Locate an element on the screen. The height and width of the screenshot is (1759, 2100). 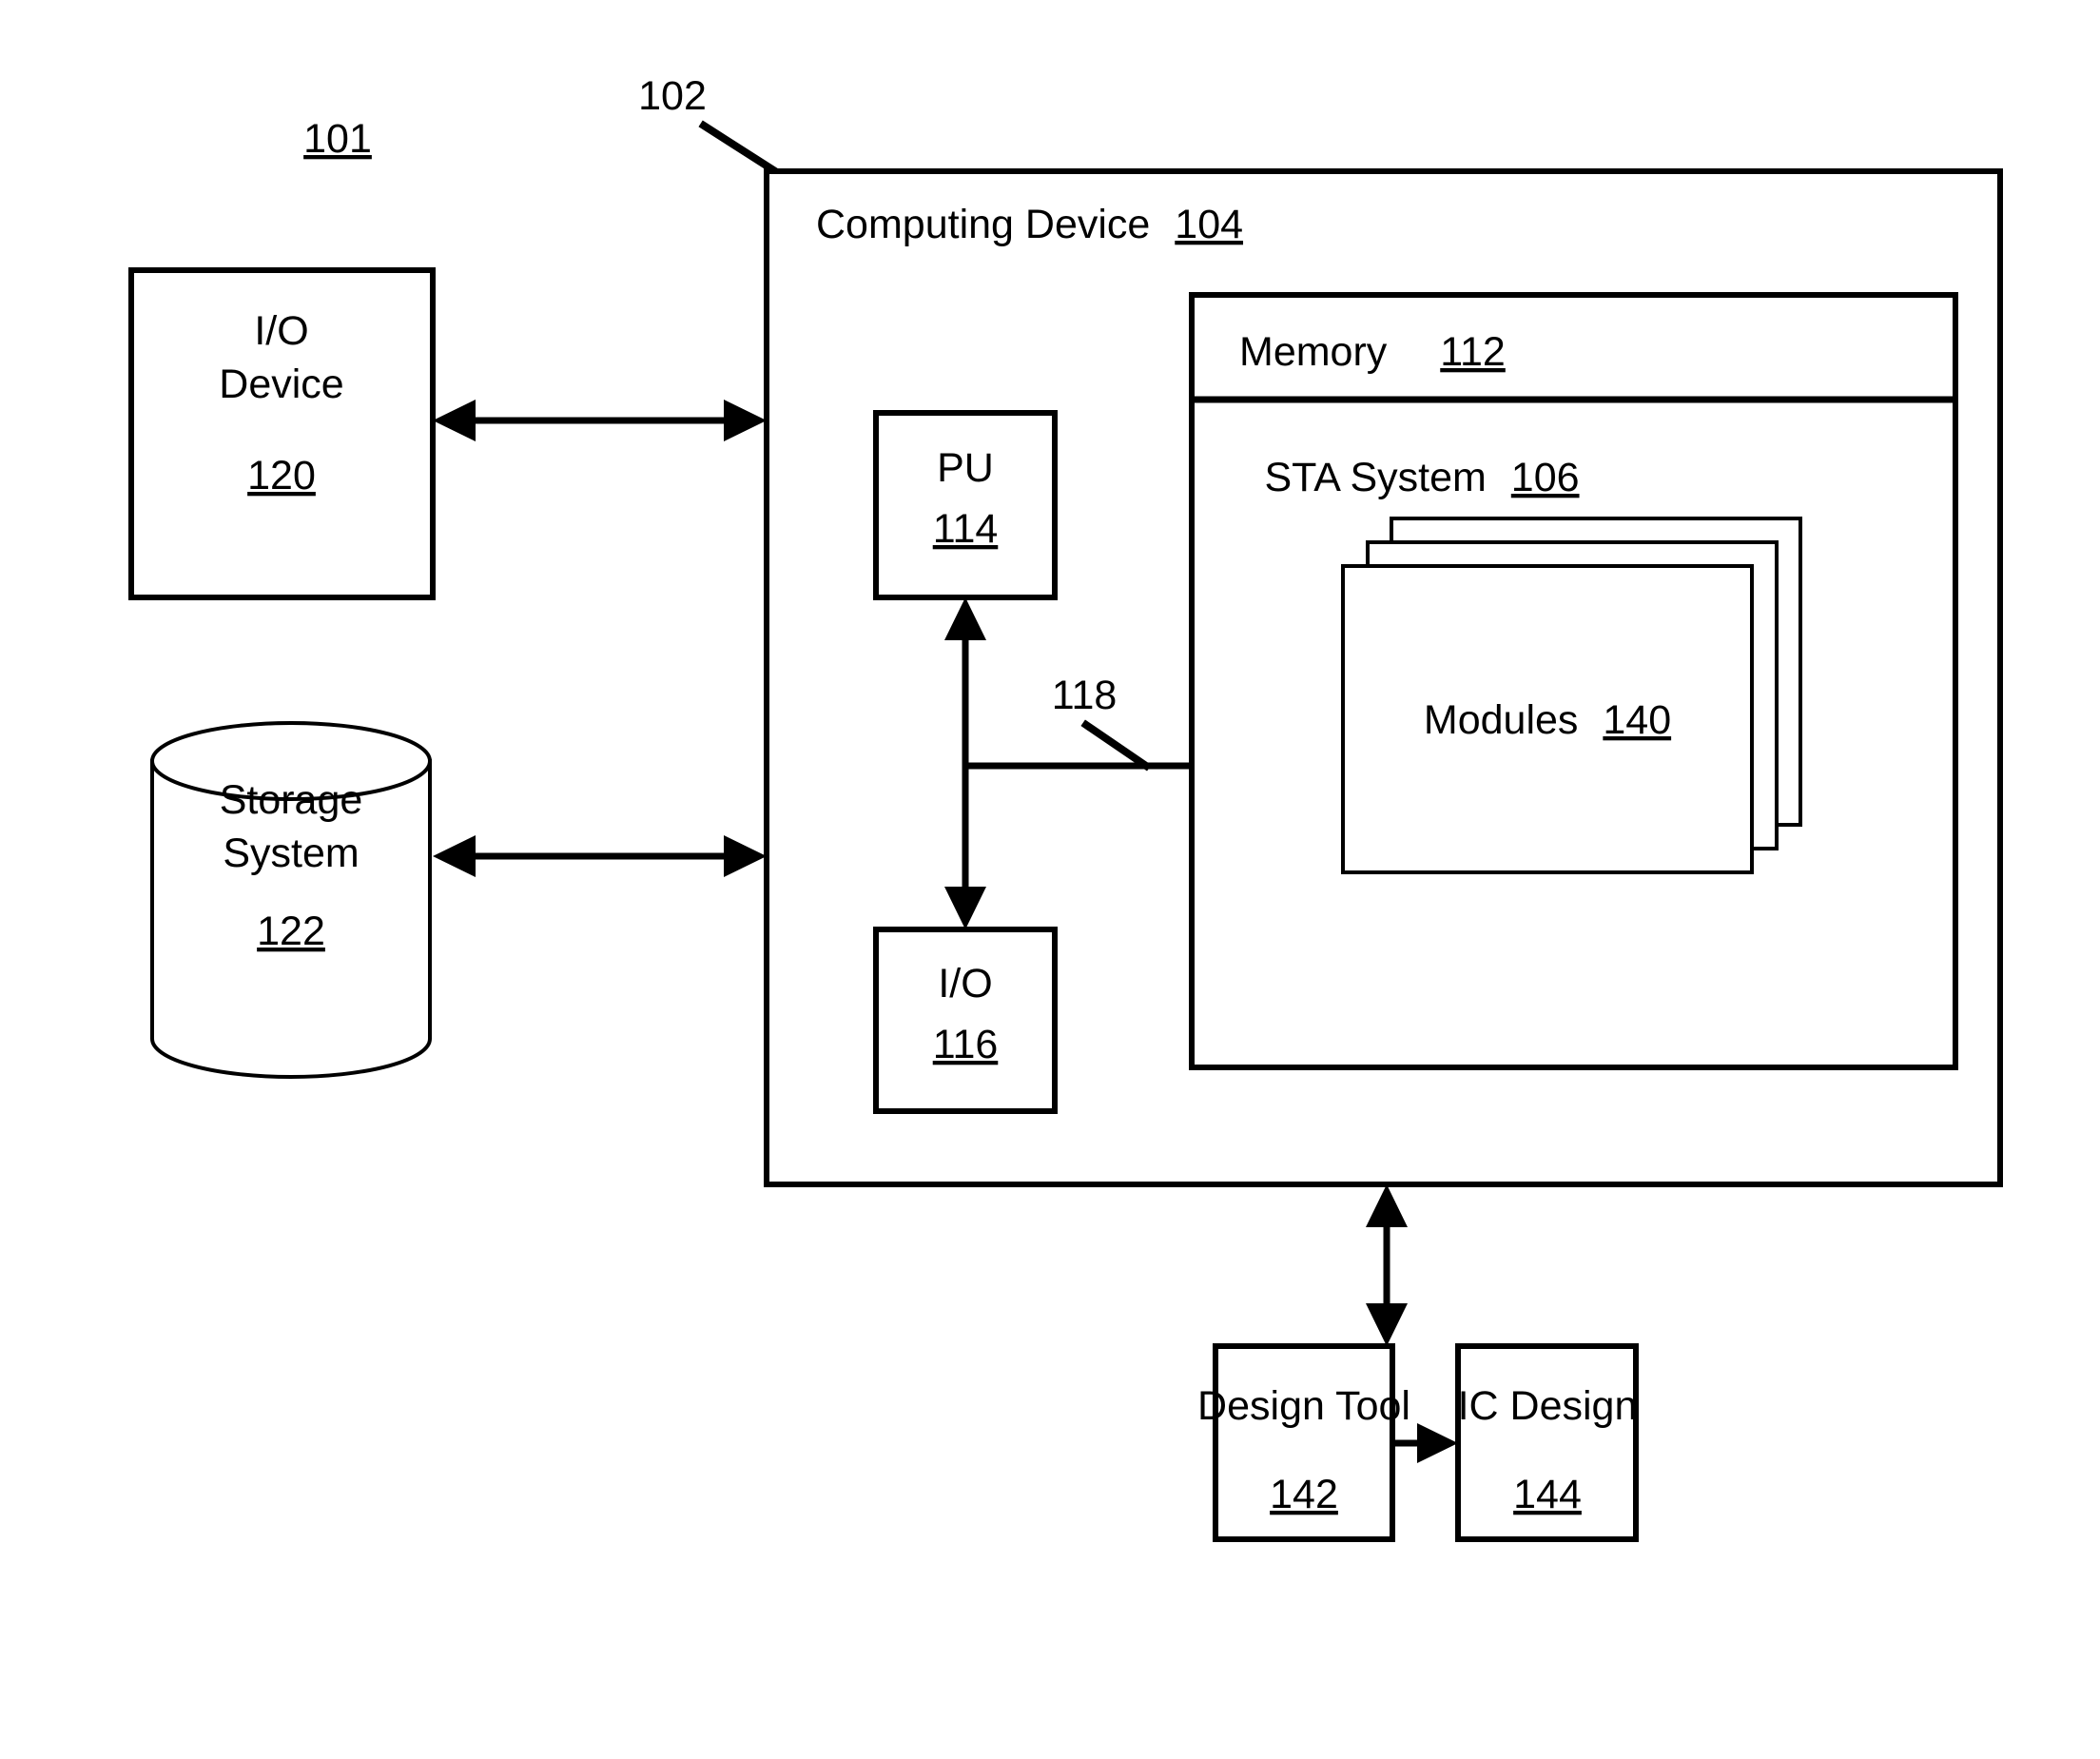
pu-ref: 114 is located at coordinates (966, 529).